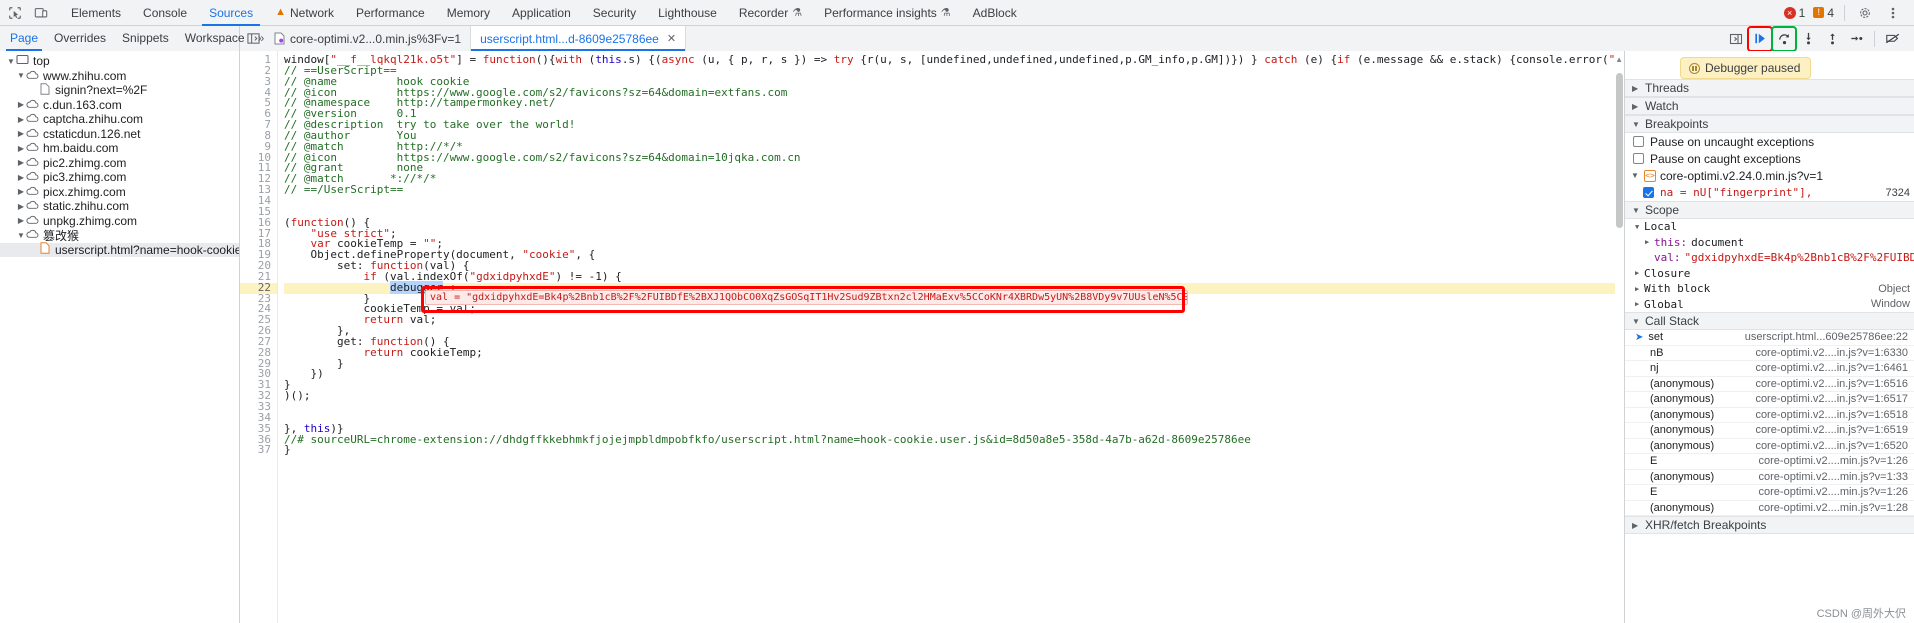  Describe the element at coordinates (1823, 13) in the screenshot. I see `warning-count-badge: ! 4` at that location.